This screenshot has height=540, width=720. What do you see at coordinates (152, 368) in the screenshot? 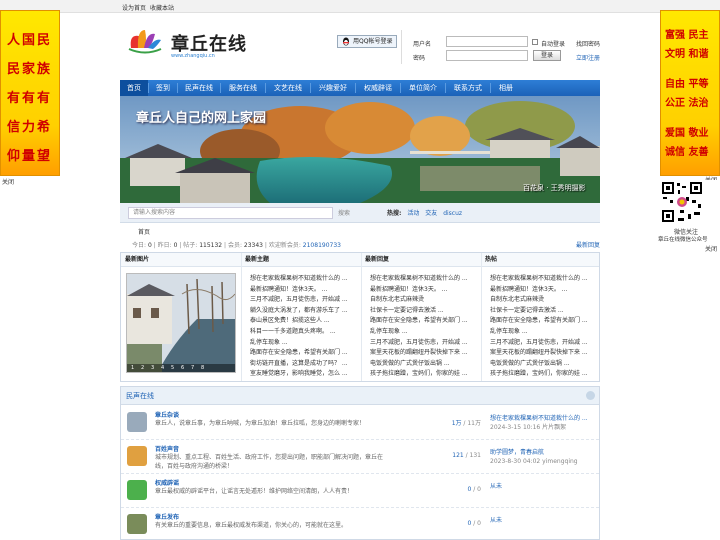
I see `pager-dot: 3` at bounding box center [152, 368].